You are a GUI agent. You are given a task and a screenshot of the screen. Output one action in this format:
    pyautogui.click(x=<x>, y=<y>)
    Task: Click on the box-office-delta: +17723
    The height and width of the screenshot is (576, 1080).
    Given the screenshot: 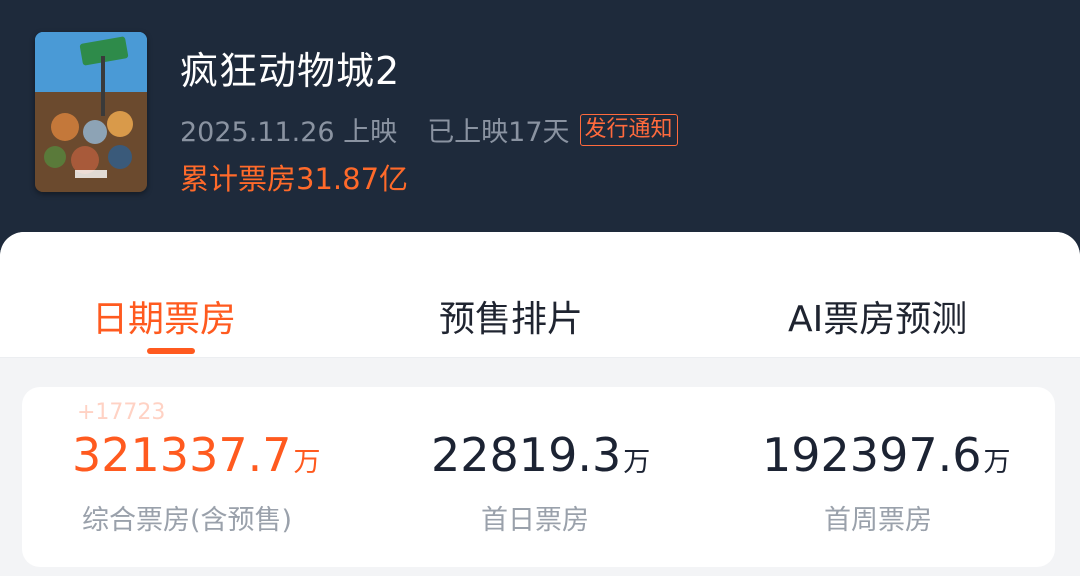 What is the action you would take?
    pyautogui.click(x=121, y=412)
    